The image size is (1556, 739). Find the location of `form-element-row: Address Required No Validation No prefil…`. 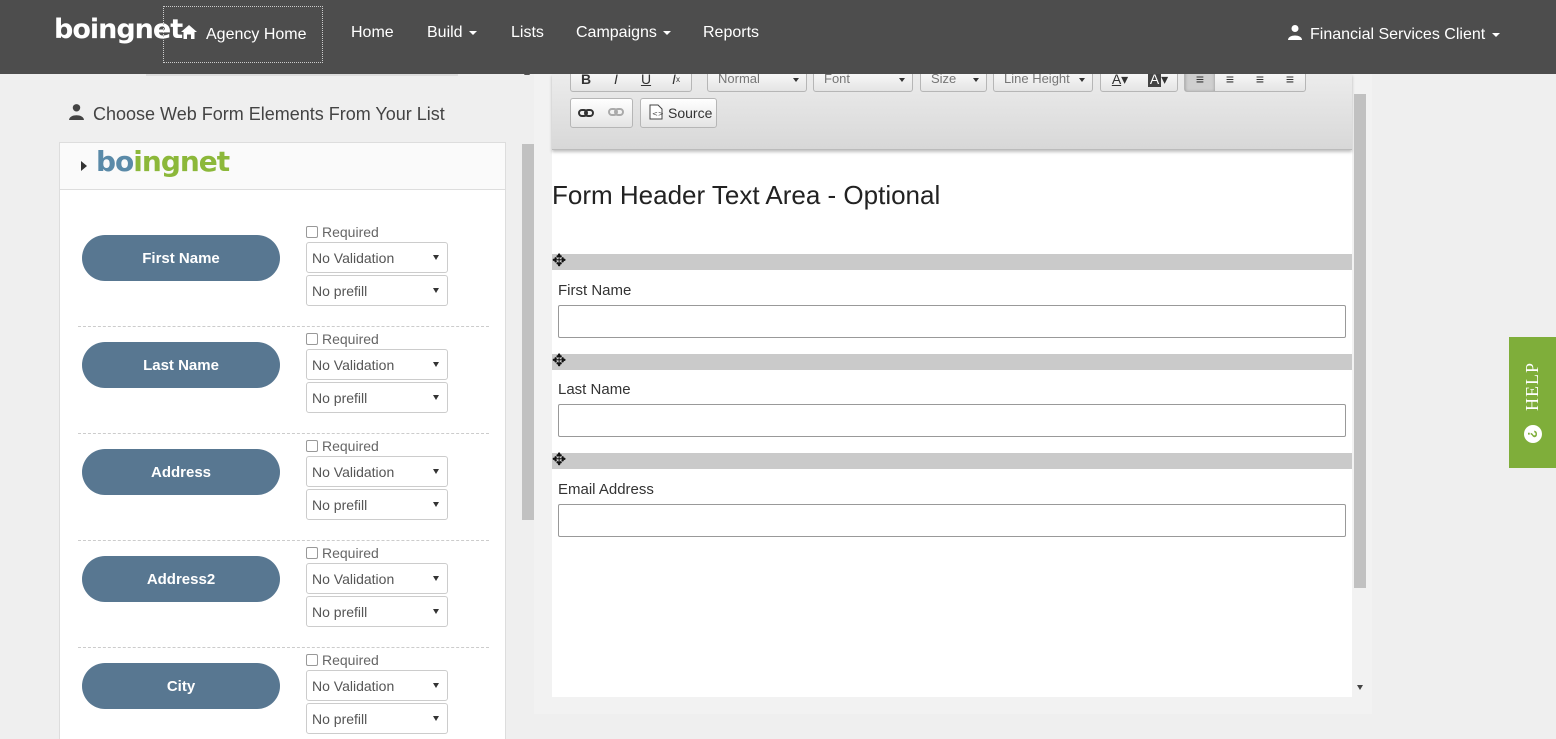

form-element-row: Address Required No Validation No prefil… is located at coordinates (283, 487).